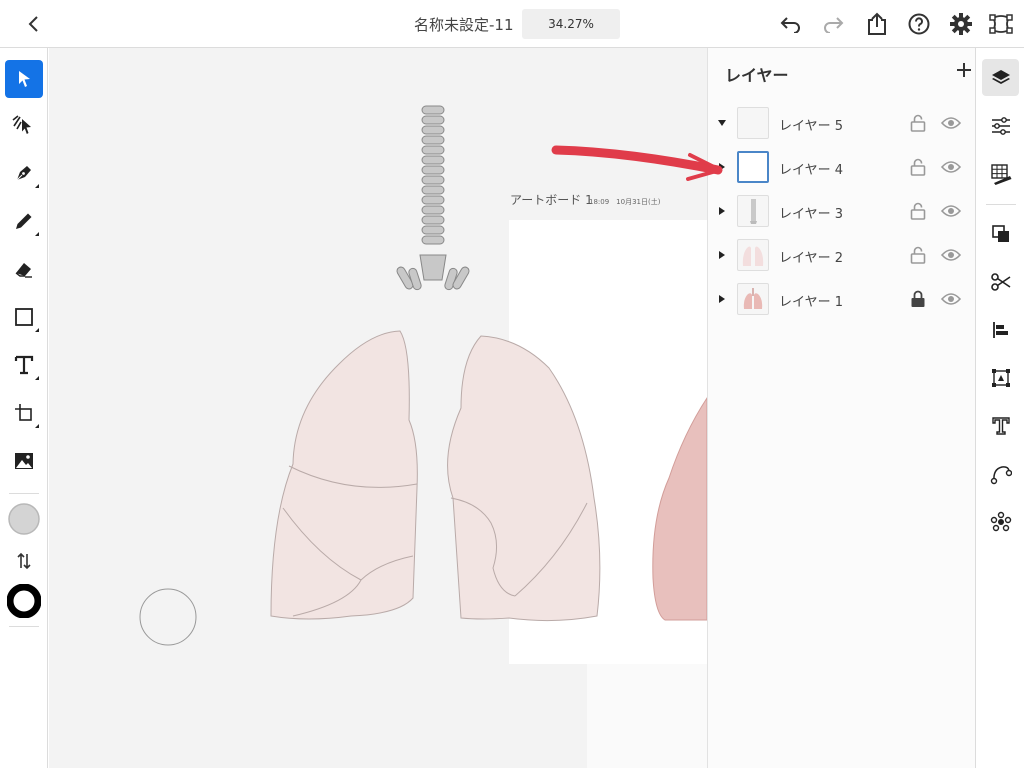 The width and height of the screenshot is (1024, 768). I want to click on undo-button, so click(791, 24).